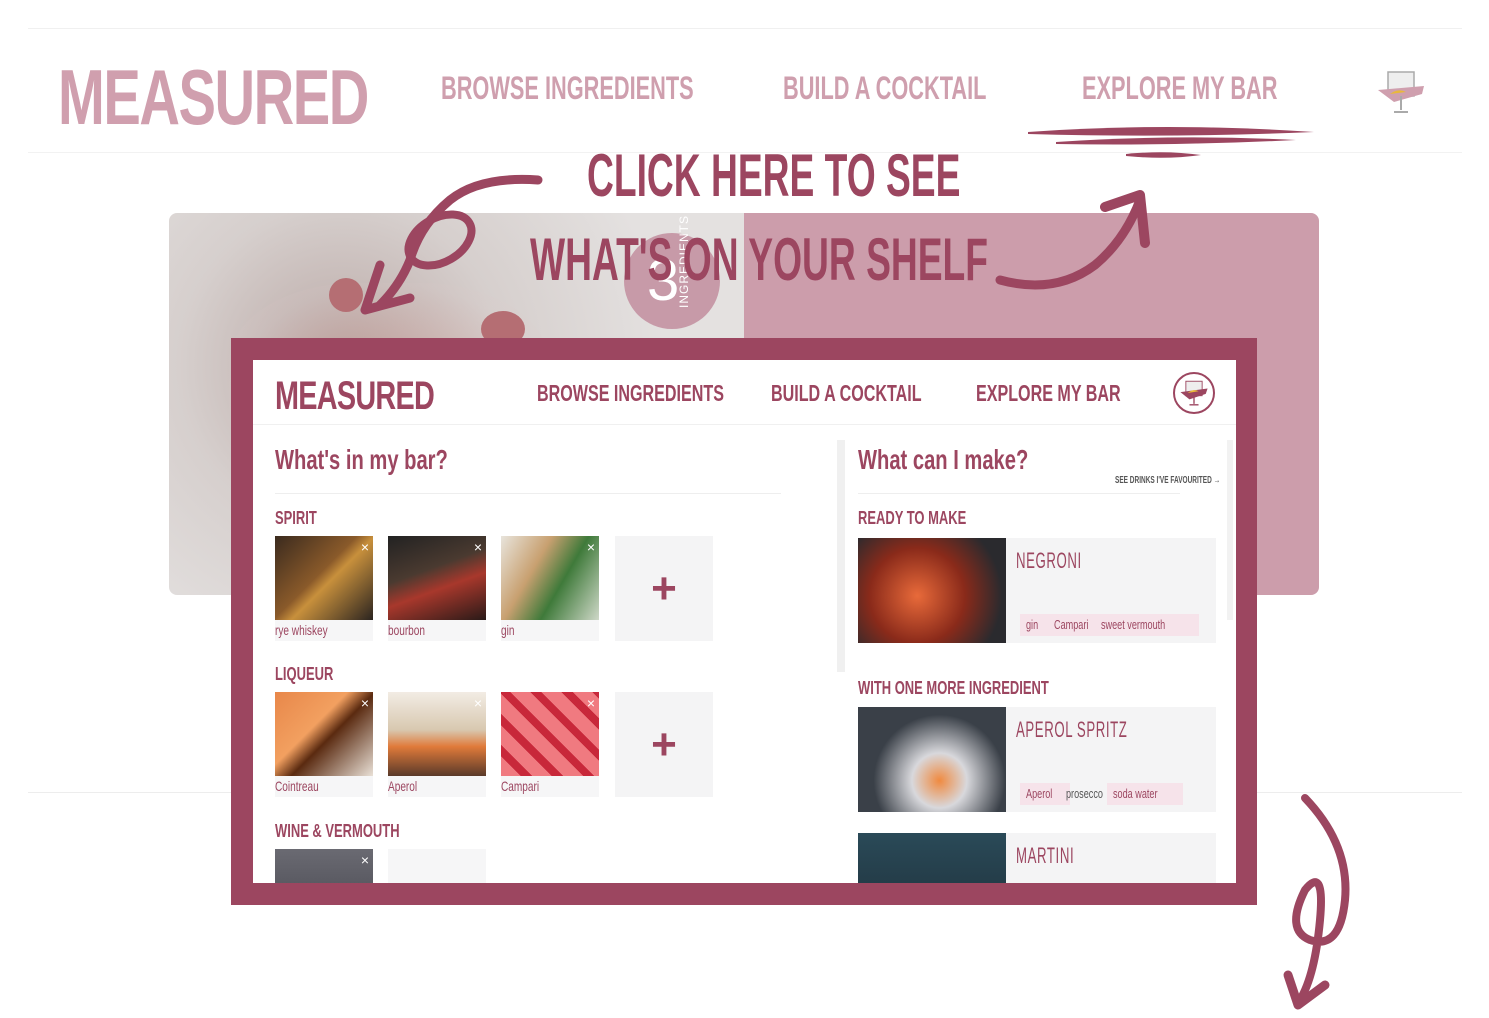 This screenshot has width=1489, height=1018. I want to click on ingredient-tile-gin: × gin, so click(550, 588).